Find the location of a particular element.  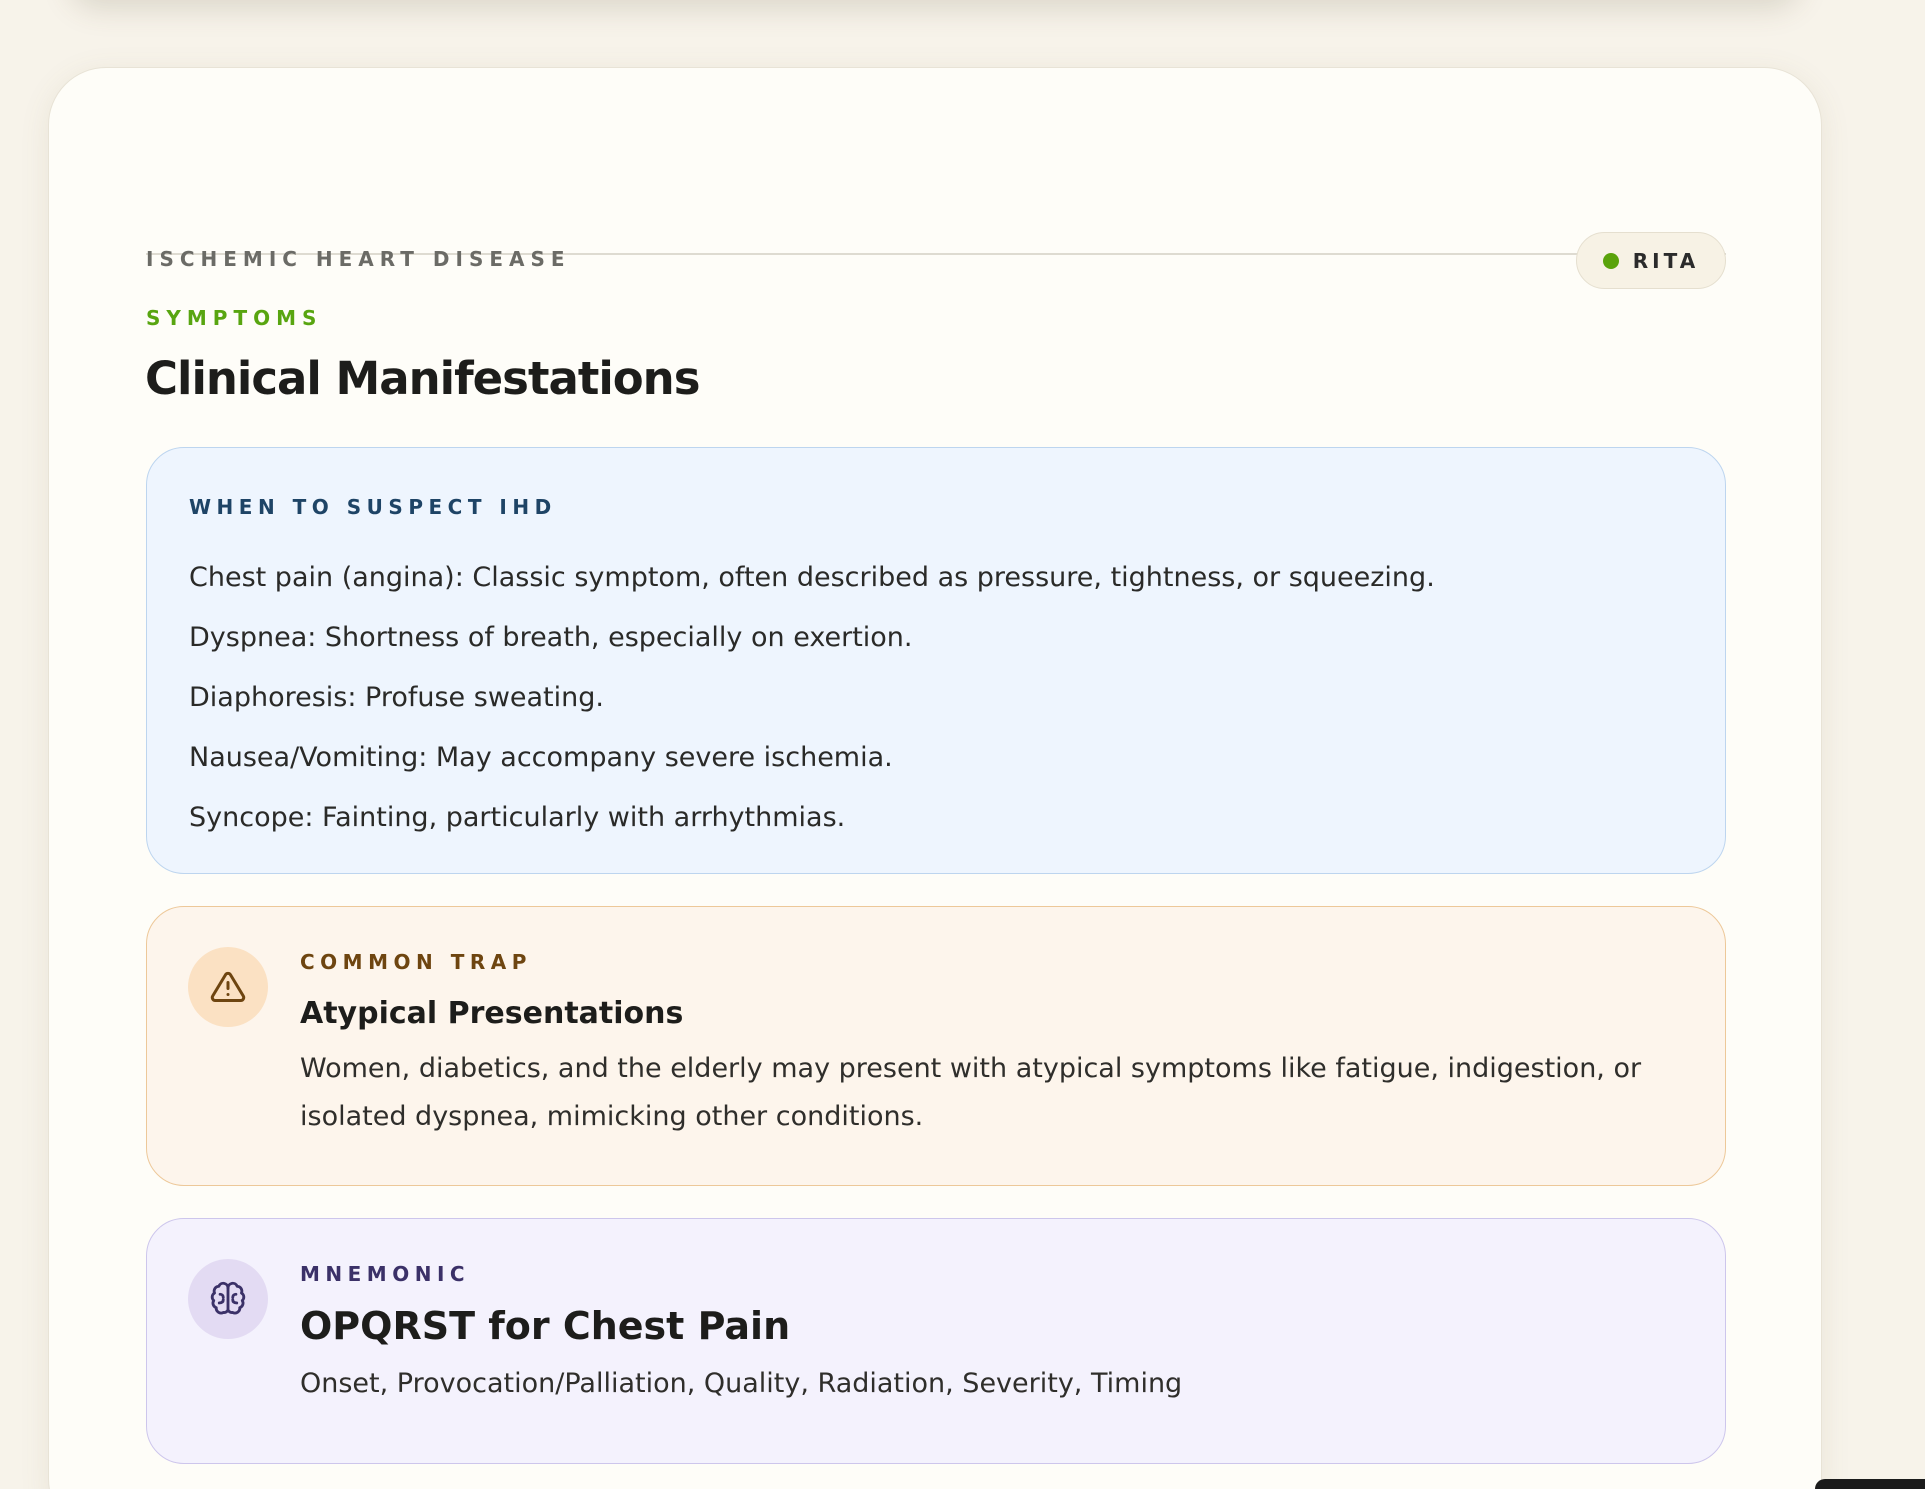

status-dot-icon is located at coordinates (1610, 260).